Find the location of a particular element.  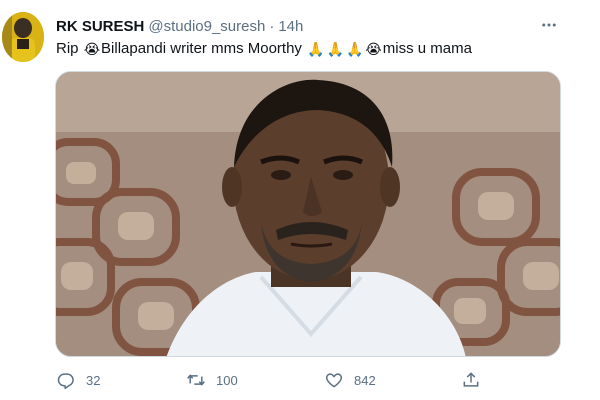

tweet-header: RK SURESH @studio9_suresh · 14h is located at coordinates (179, 26).